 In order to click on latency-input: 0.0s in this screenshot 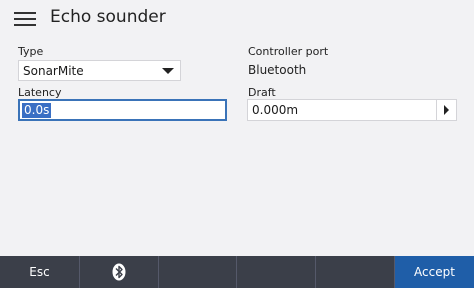, I will do `click(122, 110)`.